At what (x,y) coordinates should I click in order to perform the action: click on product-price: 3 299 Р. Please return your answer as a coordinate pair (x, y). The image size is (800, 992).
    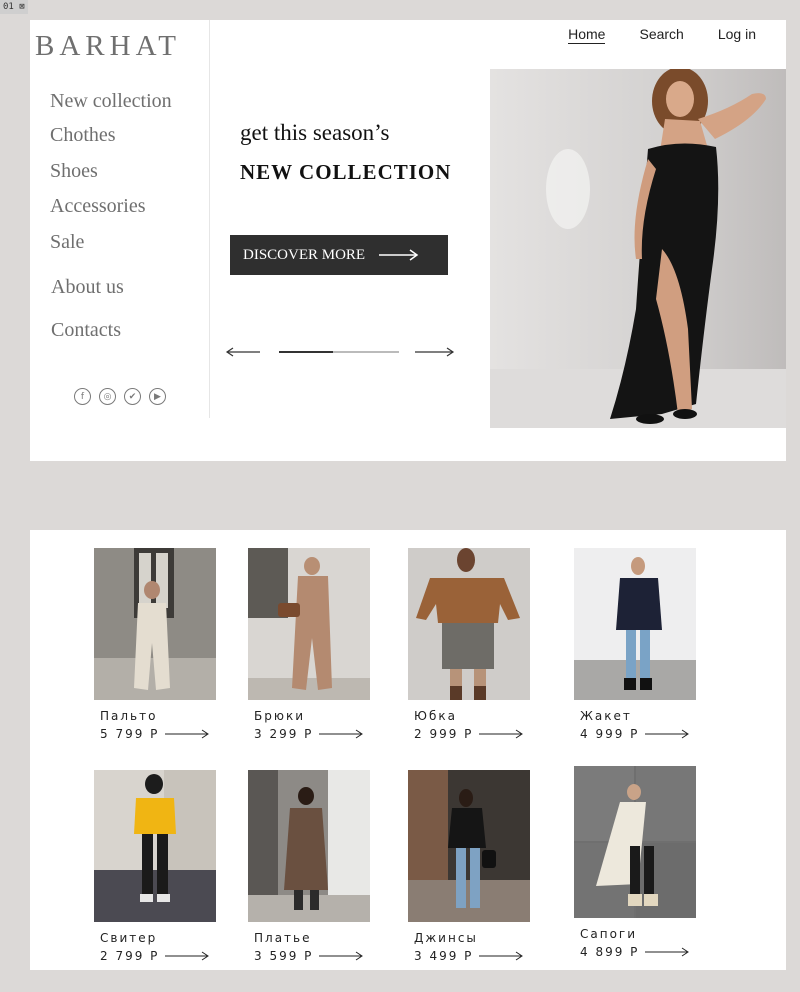
    Looking at the image, I should click on (284, 734).